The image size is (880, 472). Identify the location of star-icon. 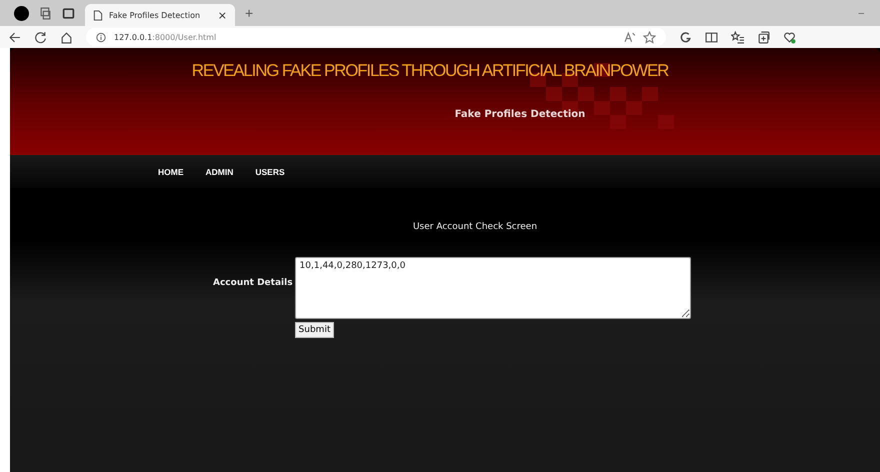
(649, 37).